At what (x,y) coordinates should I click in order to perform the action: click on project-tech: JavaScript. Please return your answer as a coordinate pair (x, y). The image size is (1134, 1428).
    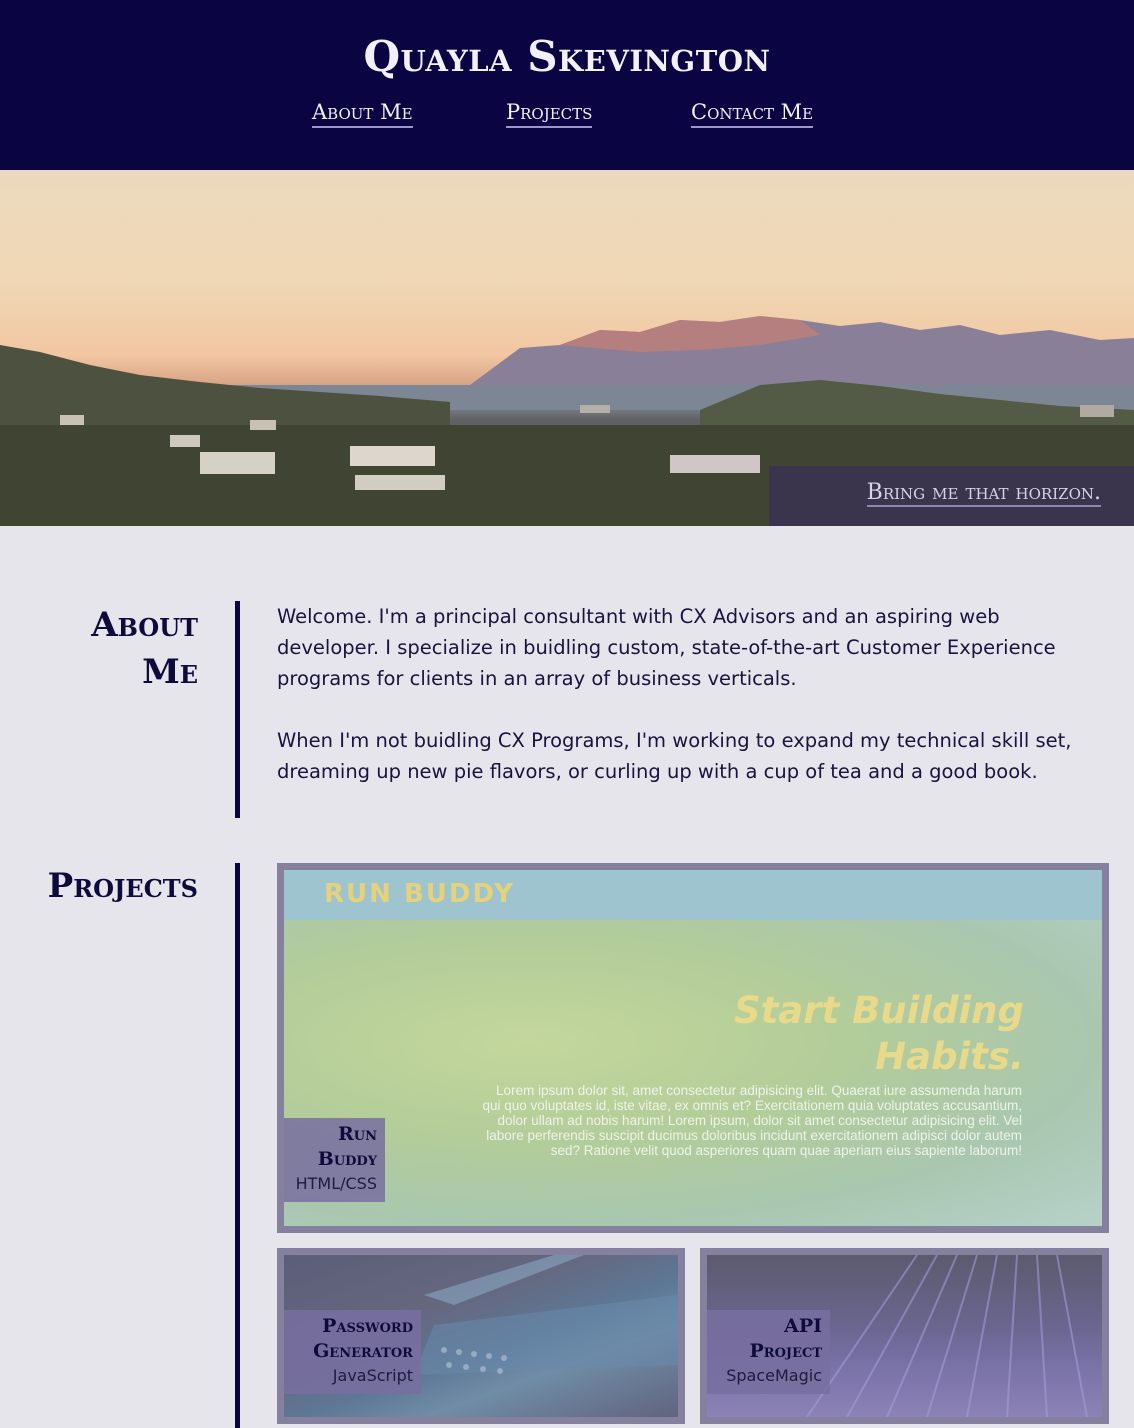
    Looking at the image, I should click on (372, 1375).